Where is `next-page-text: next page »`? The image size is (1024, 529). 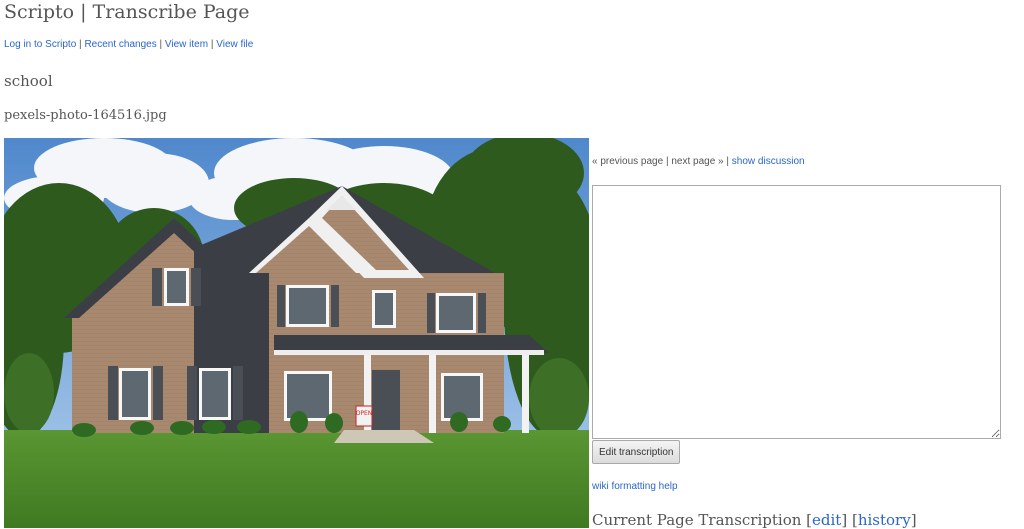
next-page-text: next page » is located at coordinates (697, 161).